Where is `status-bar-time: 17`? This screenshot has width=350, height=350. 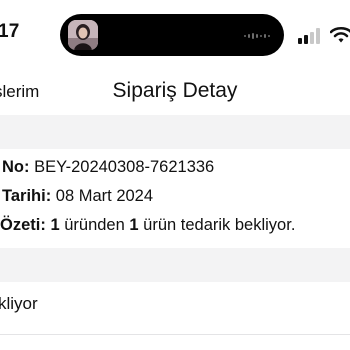
status-bar-time: 17 is located at coordinates (10, 31).